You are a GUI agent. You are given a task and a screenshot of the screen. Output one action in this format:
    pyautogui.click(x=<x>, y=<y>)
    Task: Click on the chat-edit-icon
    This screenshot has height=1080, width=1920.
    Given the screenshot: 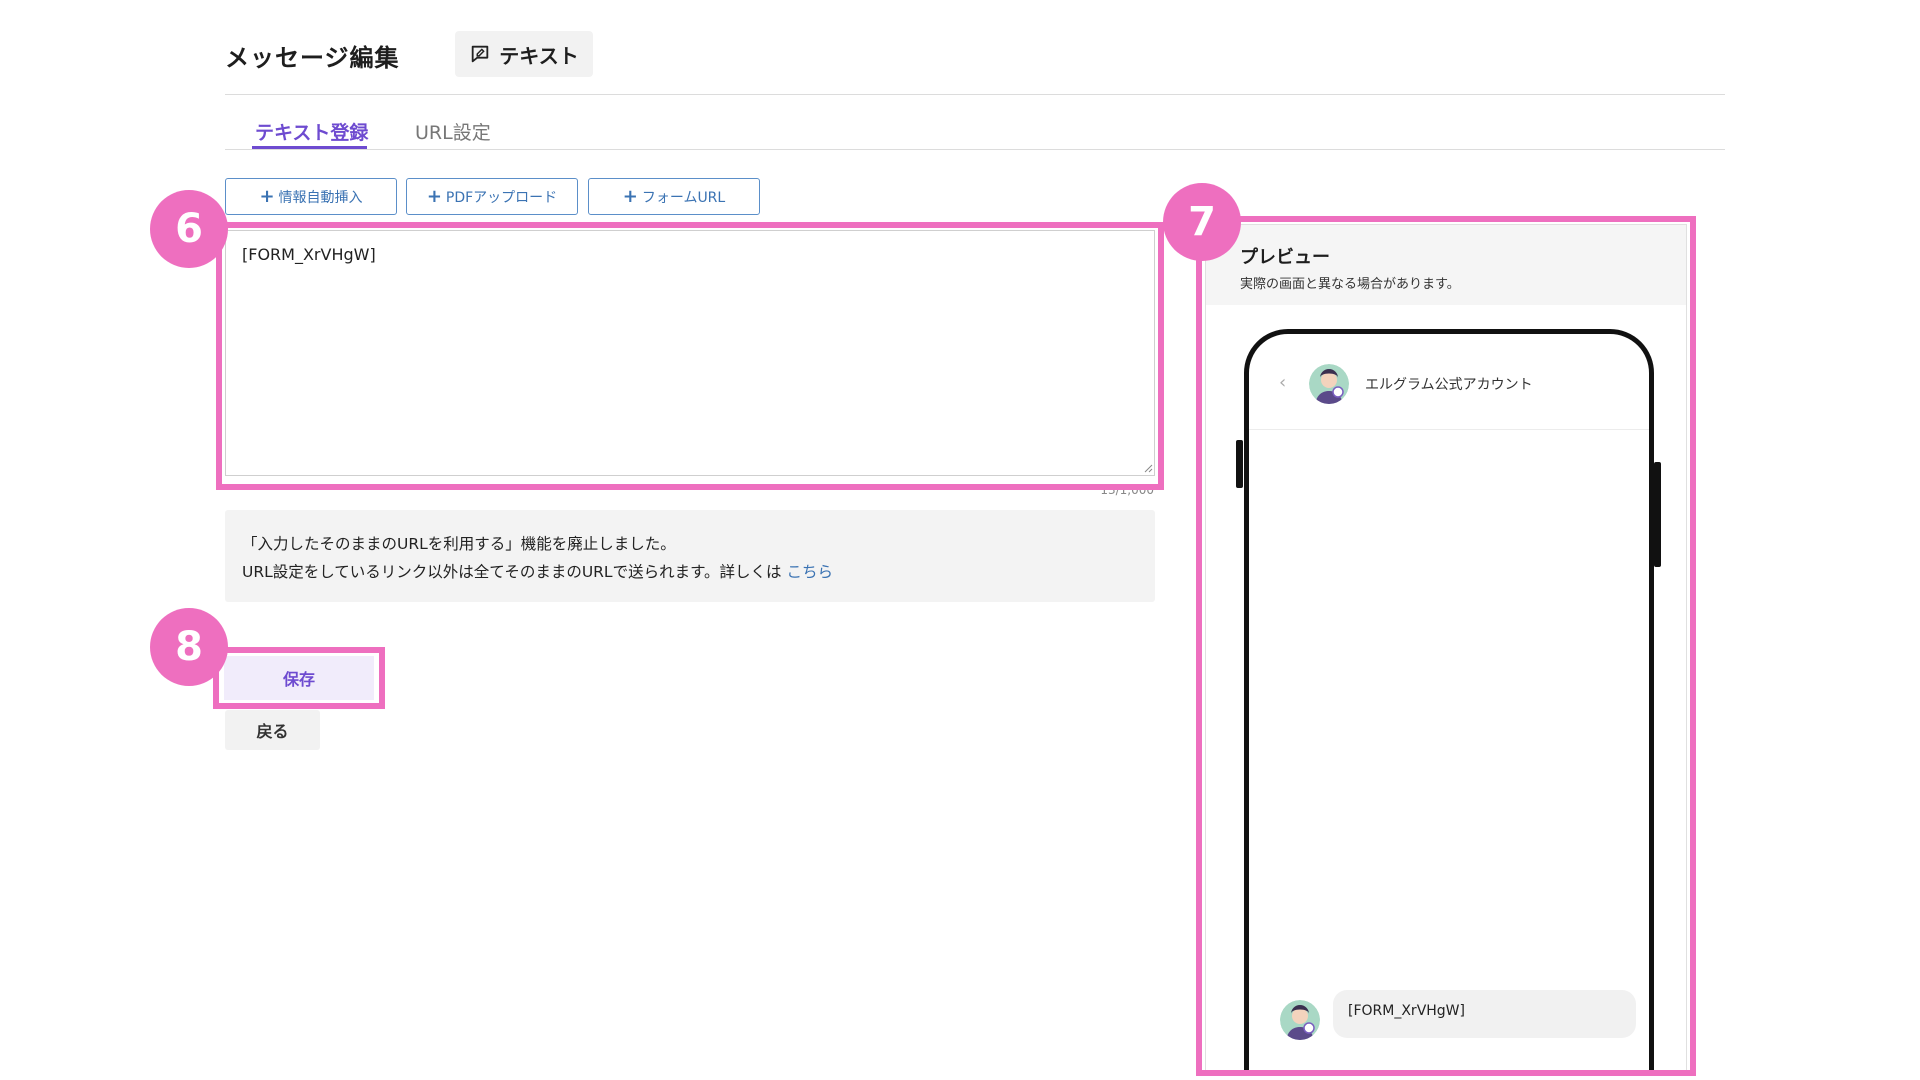 What is the action you would take?
    pyautogui.click(x=480, y=54)
    